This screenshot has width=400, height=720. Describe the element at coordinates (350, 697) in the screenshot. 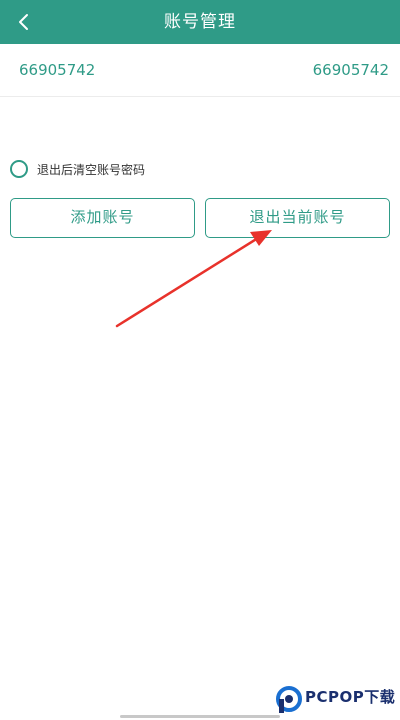

I see `watermark-text: PCPOP下载` at that location.